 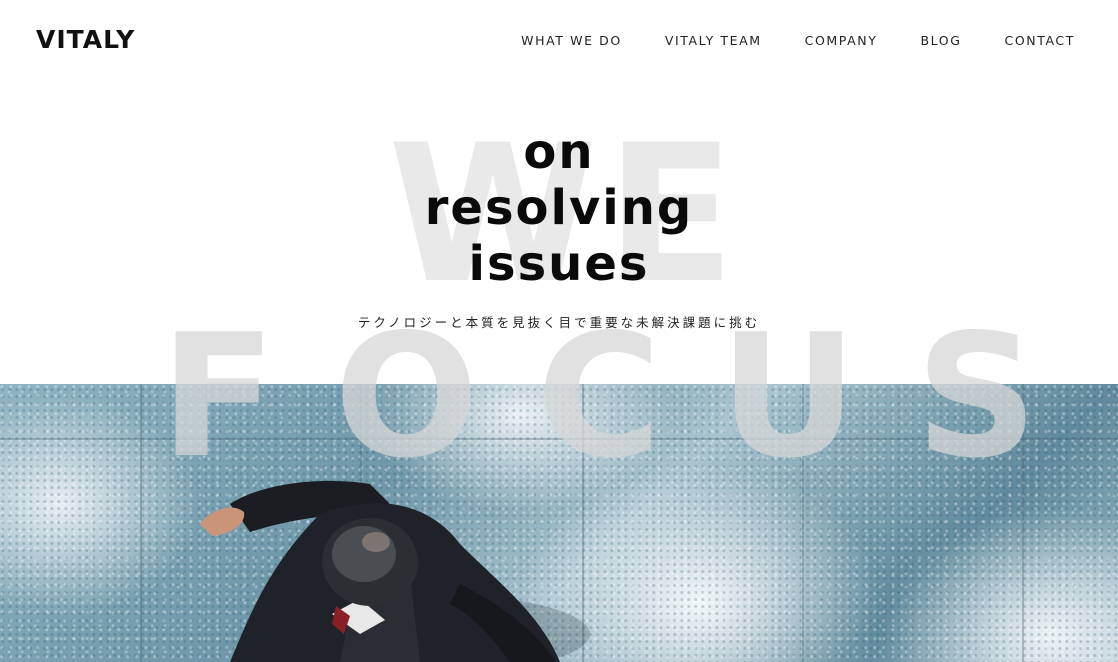 What do you see at coordinates (559, 322) in the screenshot?
I see `hero-subtitle: テクノロジーと本質を見抜く目で重要な未解決課題に挑む` at bounding box center [559, 322].